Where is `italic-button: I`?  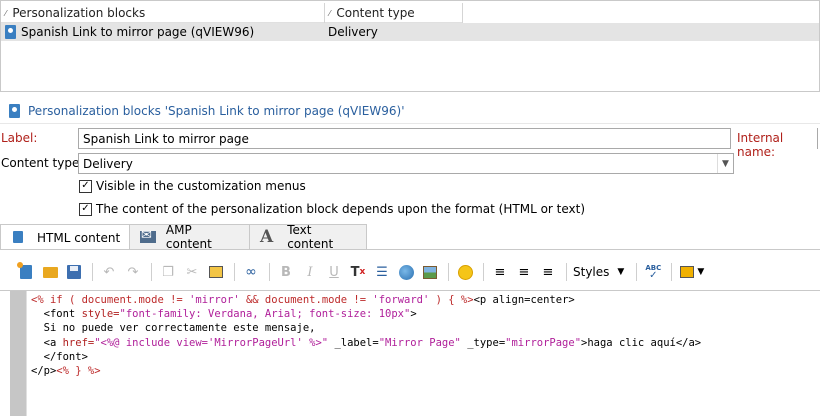 italic-button: I is located at coordinates (310, 272).